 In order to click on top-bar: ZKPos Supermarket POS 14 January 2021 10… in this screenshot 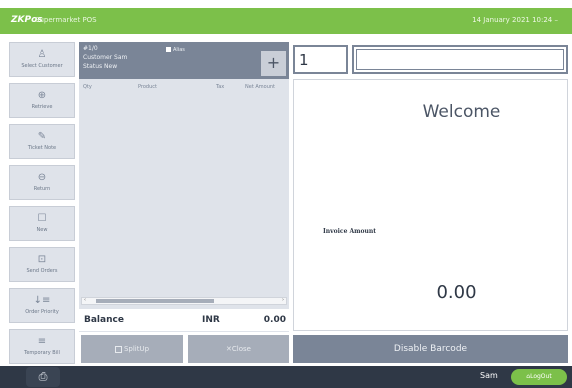, I will do `click(286, 18)`.